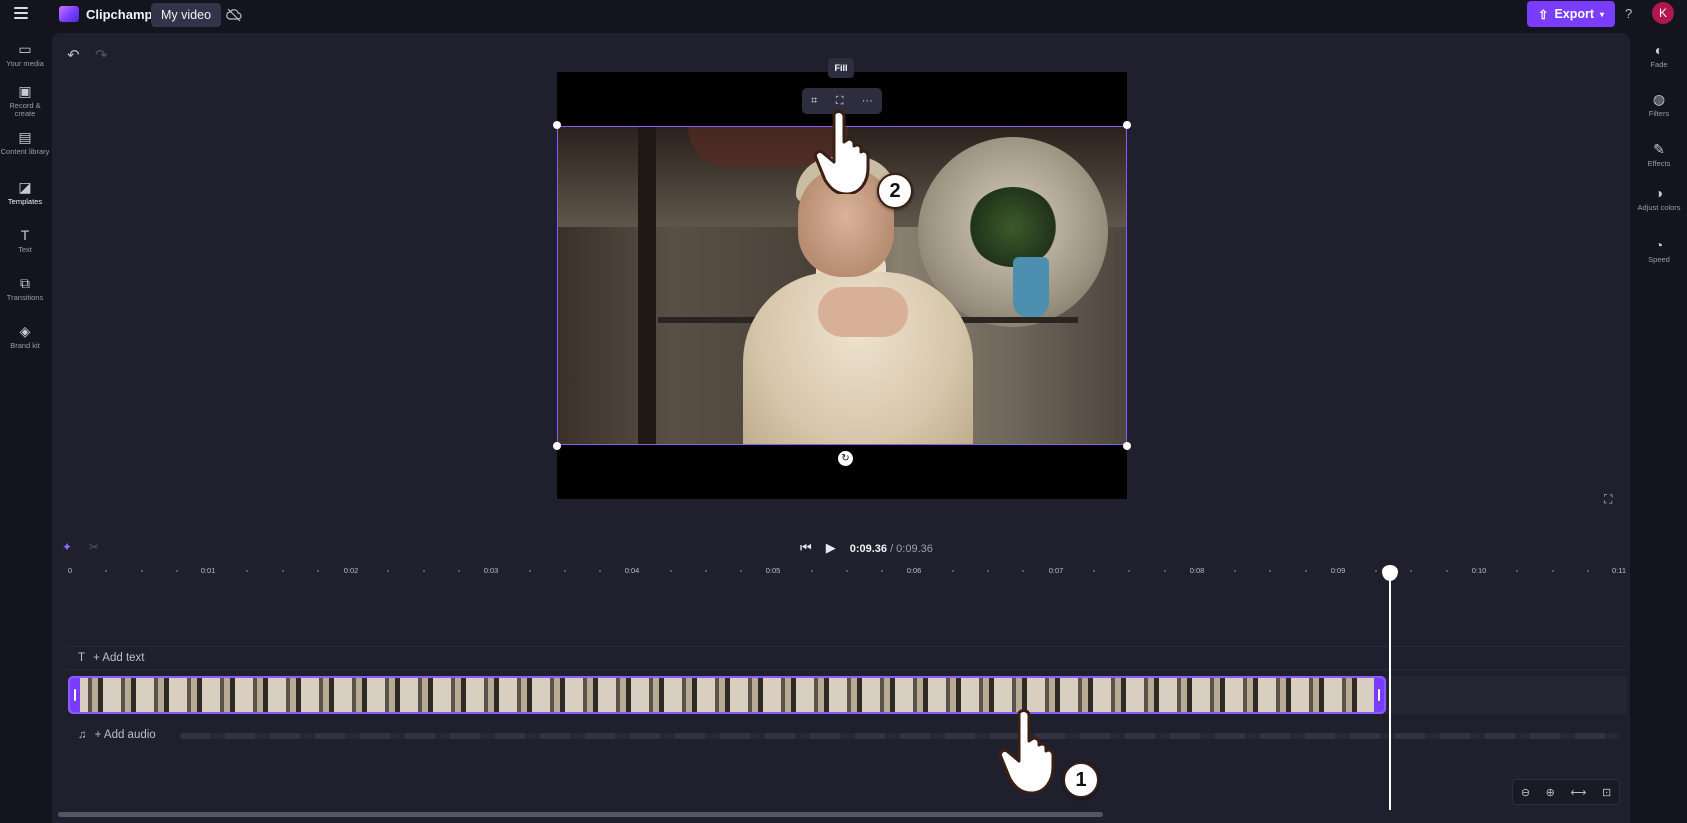 The height and width of the screenshot is (823, 1687). Describe the element at coordinates (1606, 792) in the screenshot. I see `fit-timeline-icon: ⊡` at that location.